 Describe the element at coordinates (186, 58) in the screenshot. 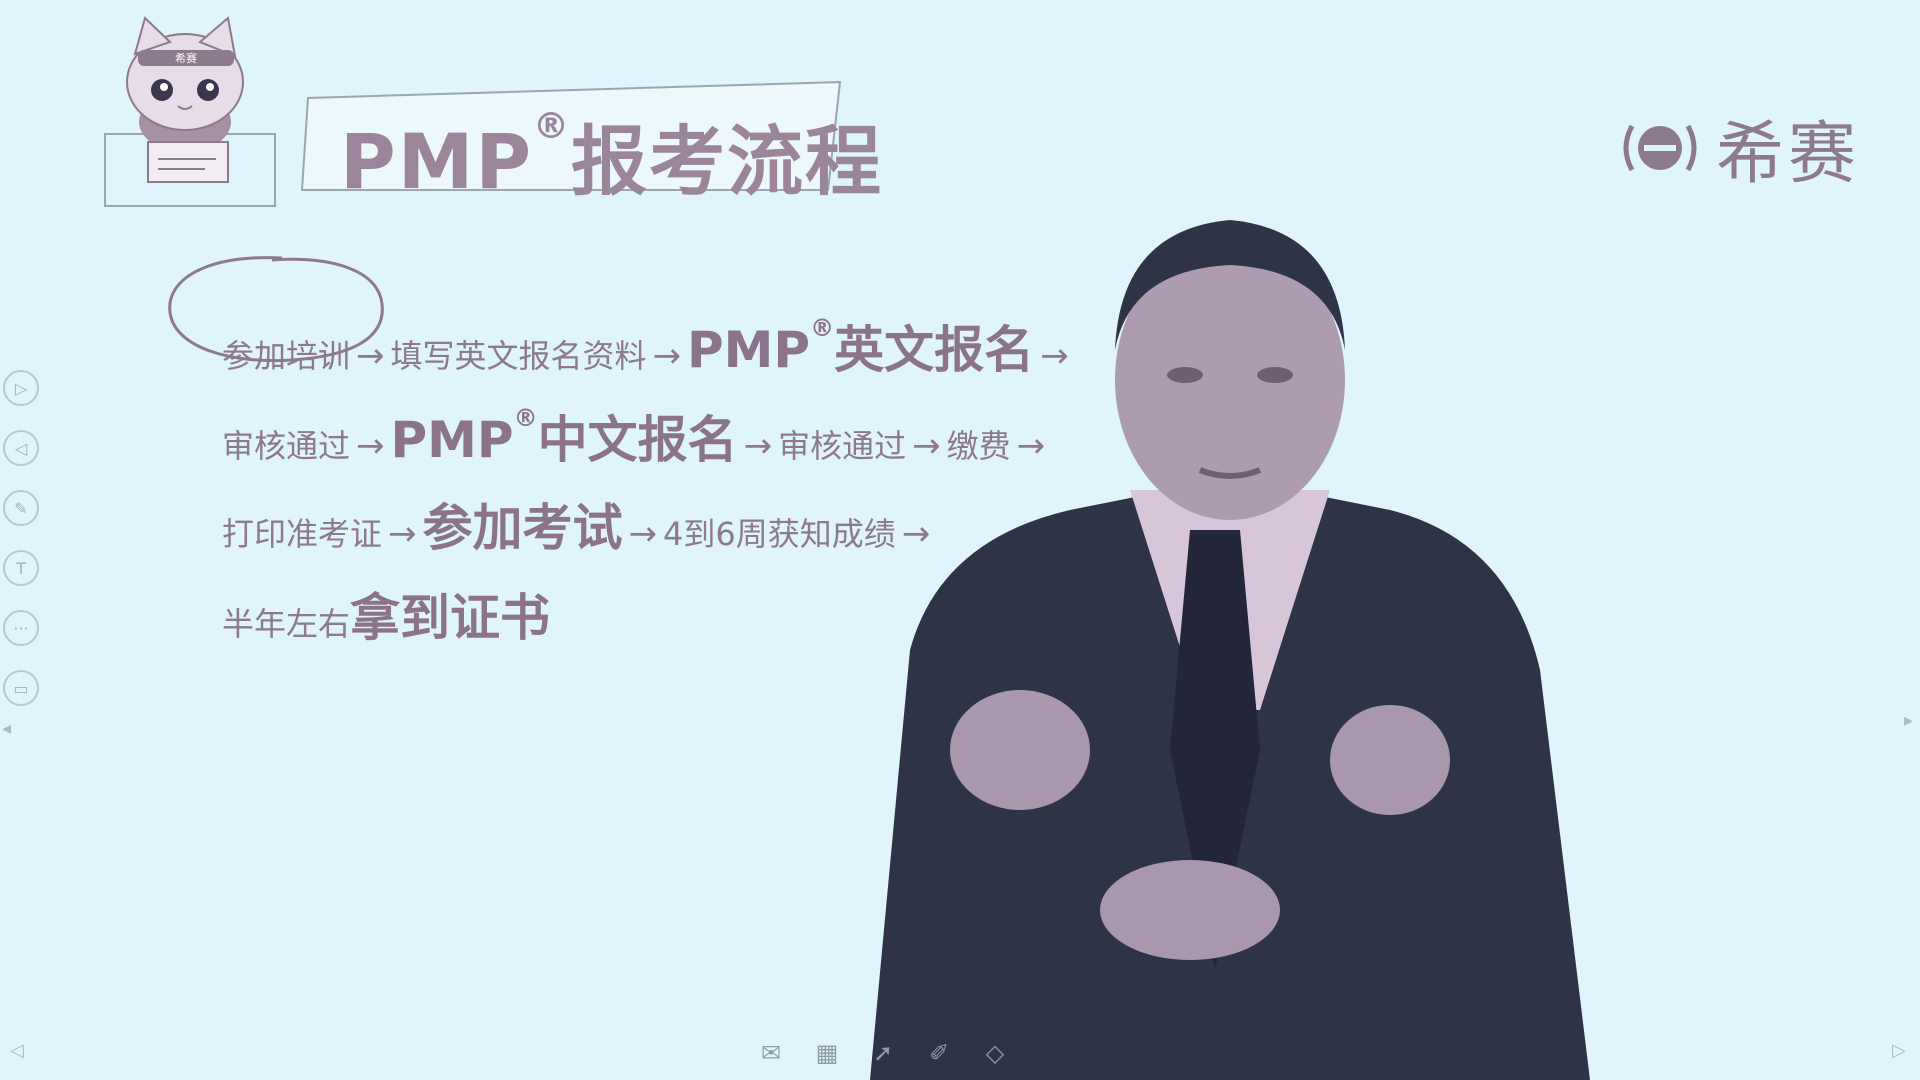

I see `svg-text: 希赛` at that location.